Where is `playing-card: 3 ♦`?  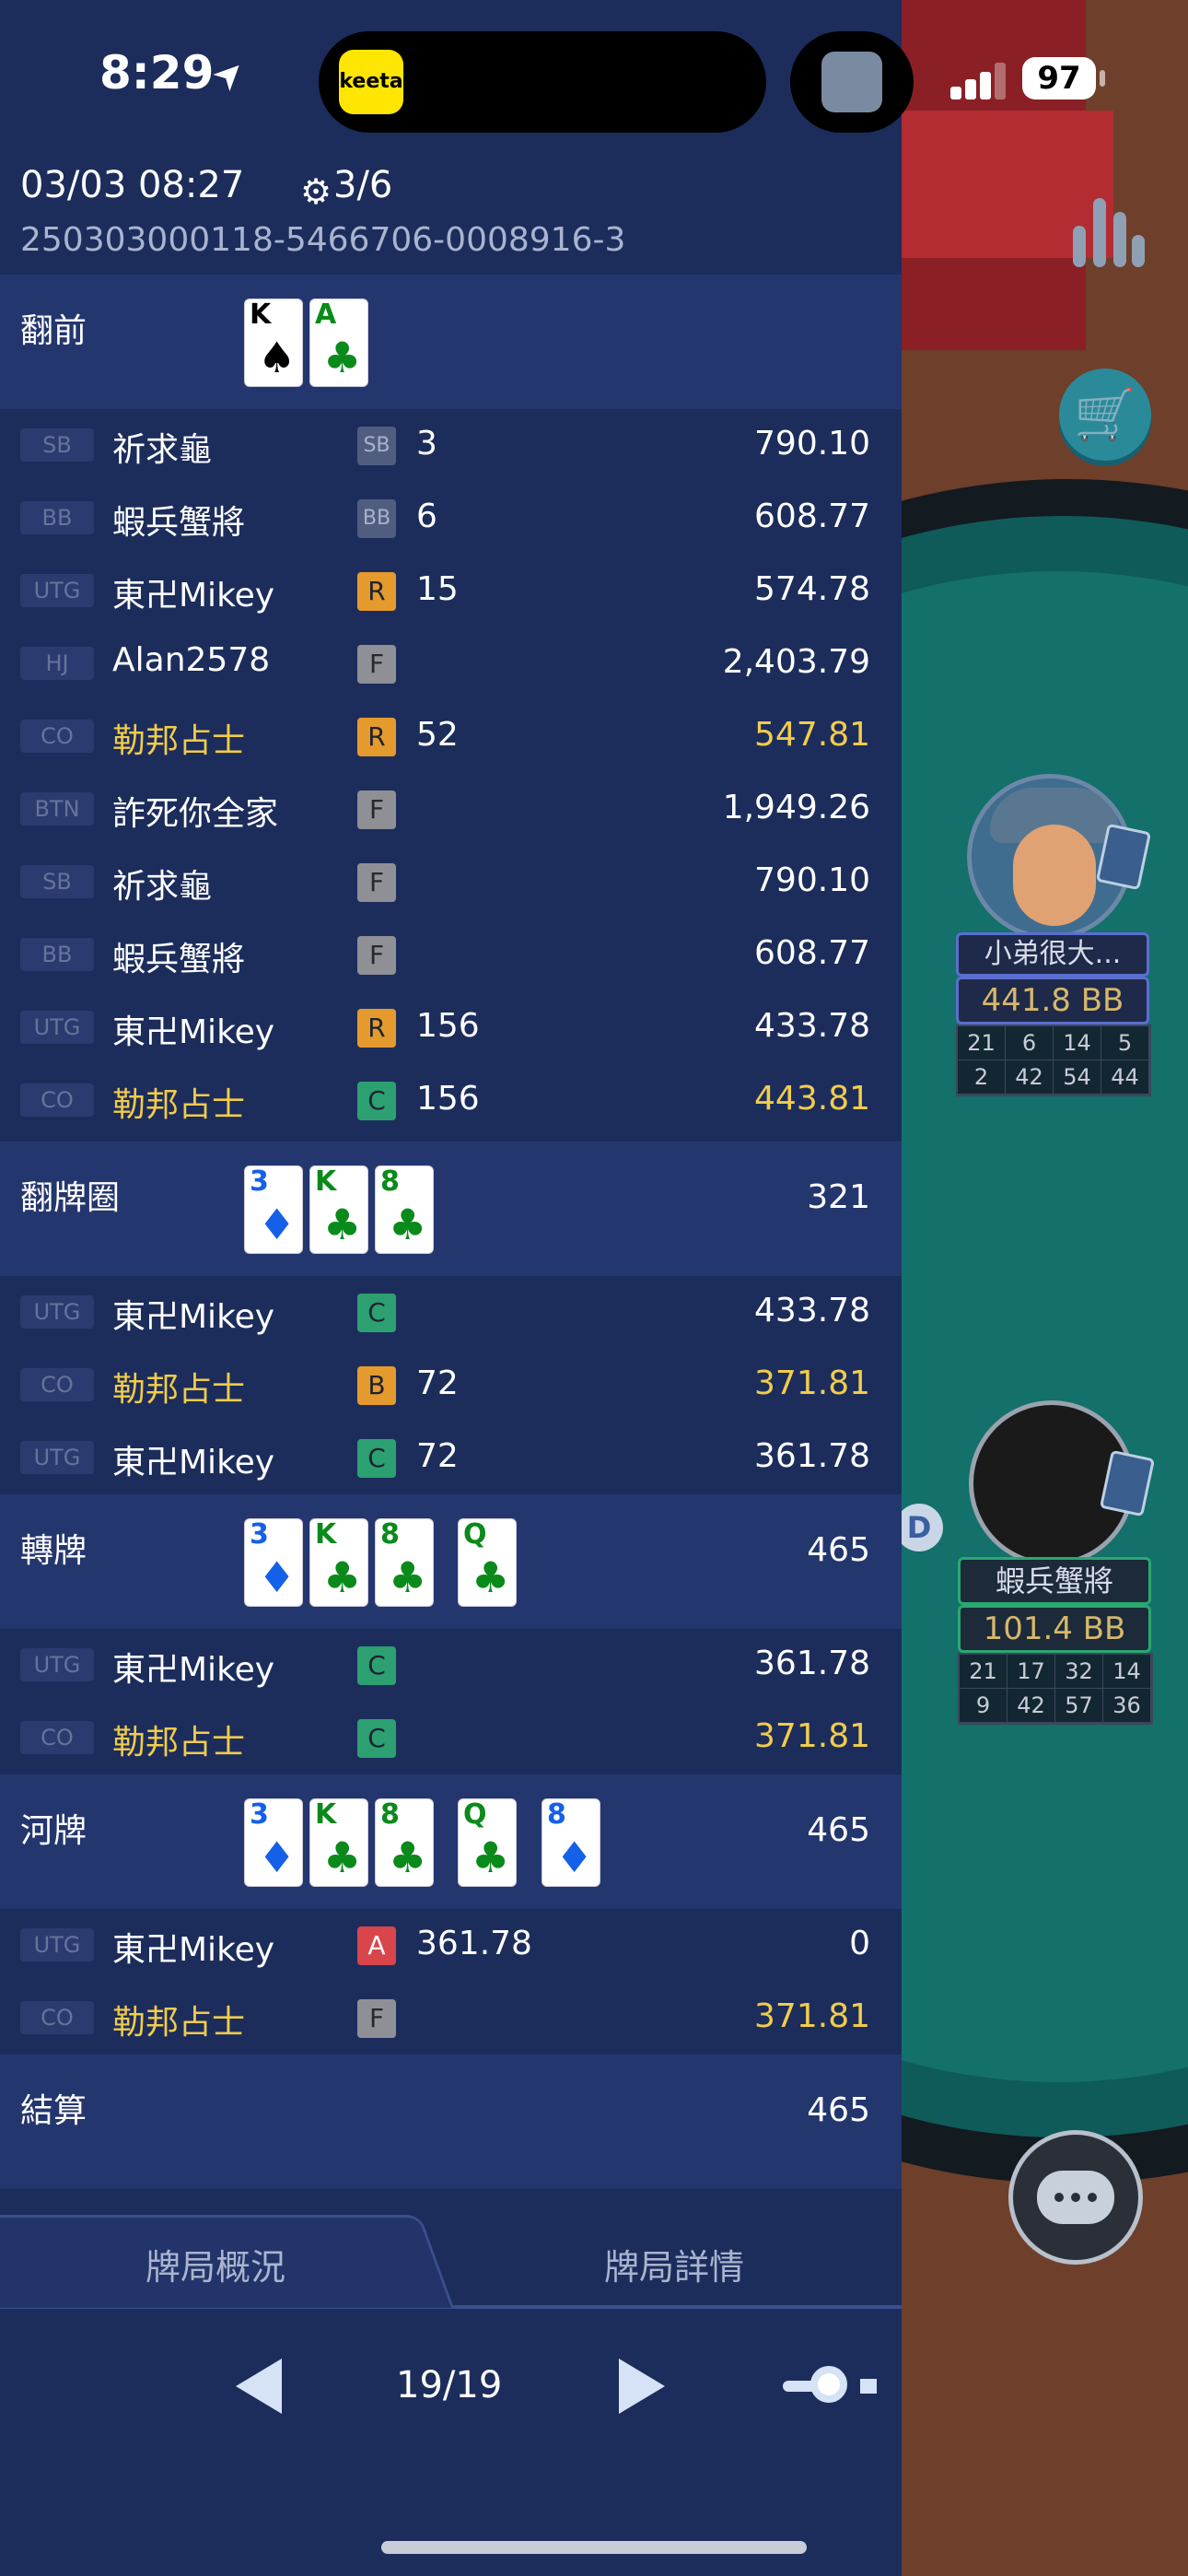 playing-card: 3 ♦ is located at coordinates (273, 1842).